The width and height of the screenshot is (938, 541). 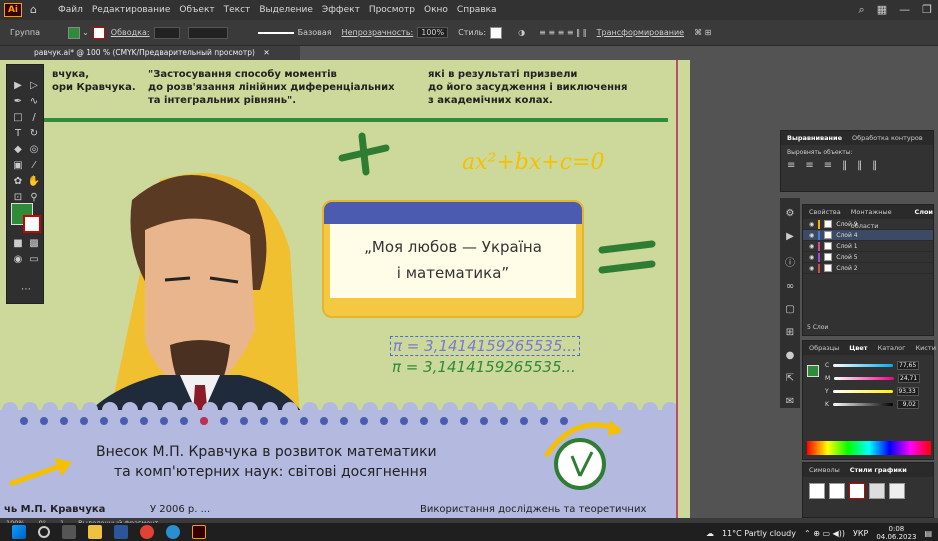 I want to click on stroke-color-swatch, so click(x=32, y=224).